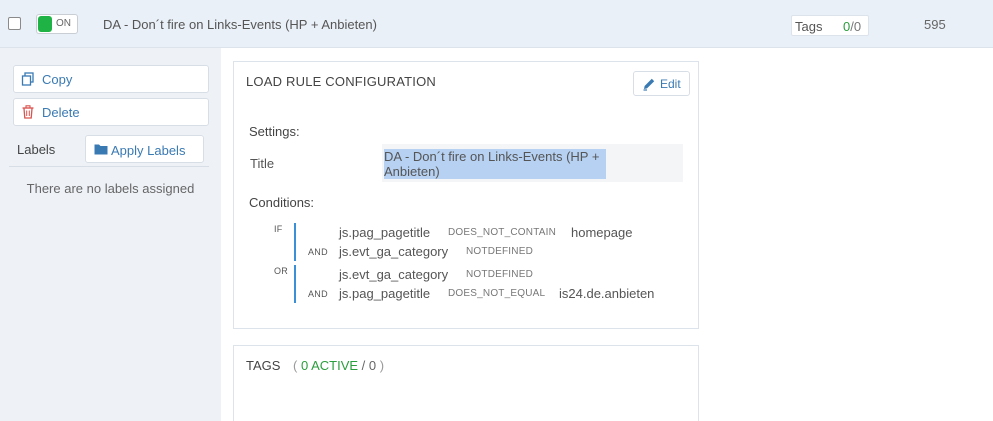 The width and height of the screenshot is (993, 421). What do you see at coordinates (382, 365) in the screenshot?
I see `close-paren: )` at bounding box center [382, 365].